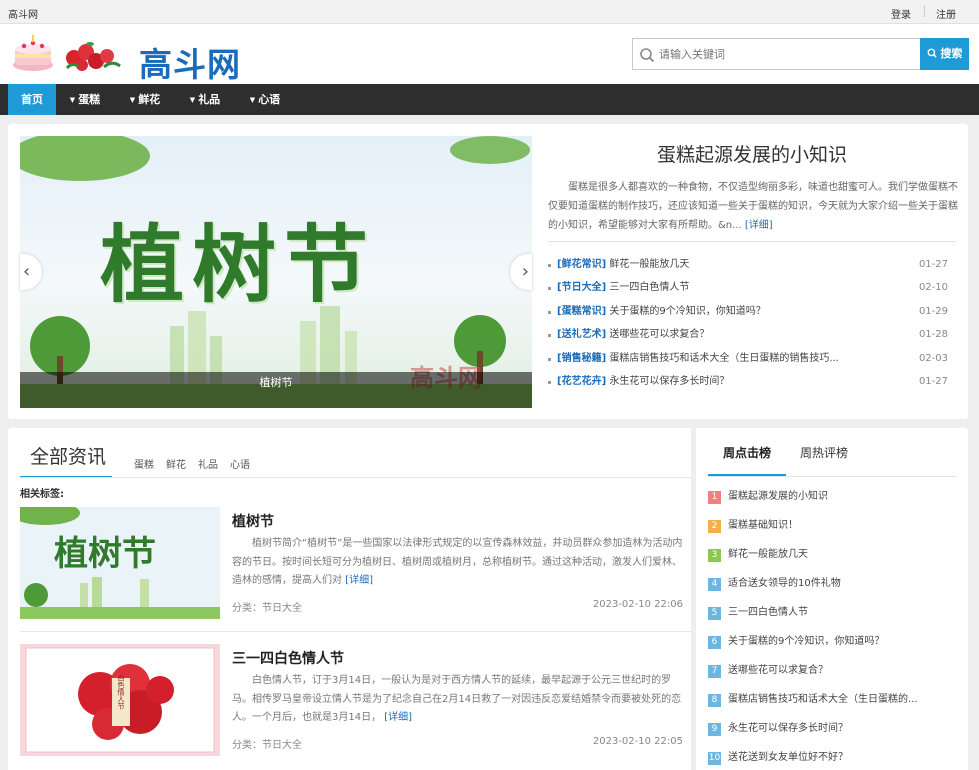  I want to click on rank-title: 适合送女领导的10件礼物, so click(784, 583).